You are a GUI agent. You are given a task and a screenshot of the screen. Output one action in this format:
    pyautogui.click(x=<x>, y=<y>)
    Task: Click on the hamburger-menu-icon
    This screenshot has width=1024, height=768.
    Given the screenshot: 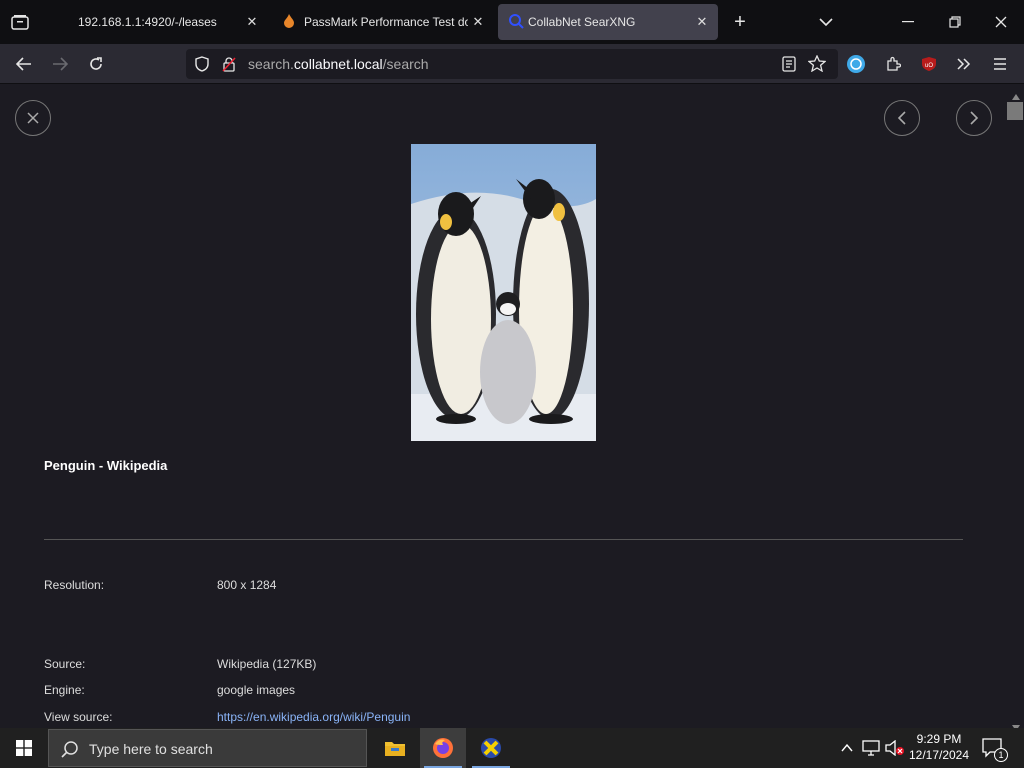 What is the action you would take?
    pyautogui.click(x=1000, y=64)
    